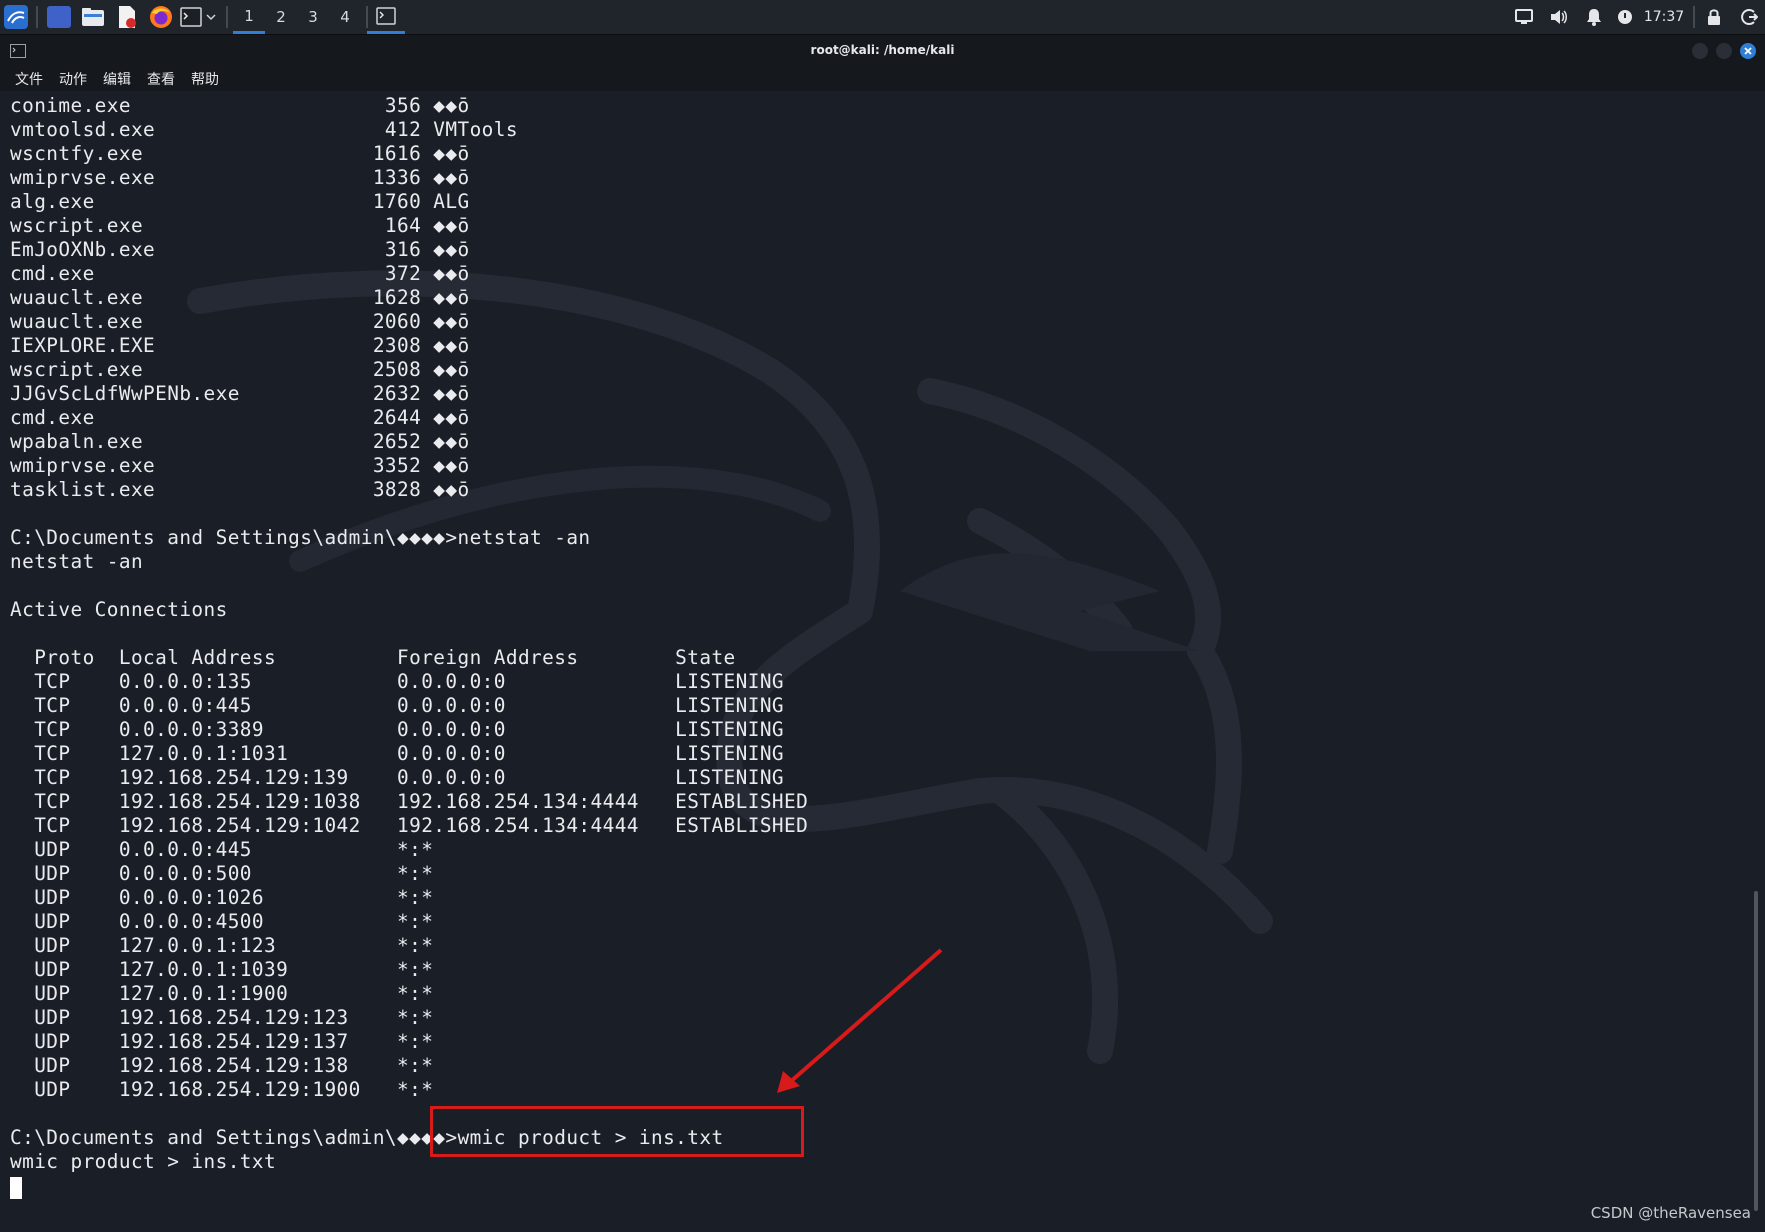 This screenshot has height=1232, width=1765. I want to click on process-row: conime.exe 356 ◆◆ō, so click(240, 105).